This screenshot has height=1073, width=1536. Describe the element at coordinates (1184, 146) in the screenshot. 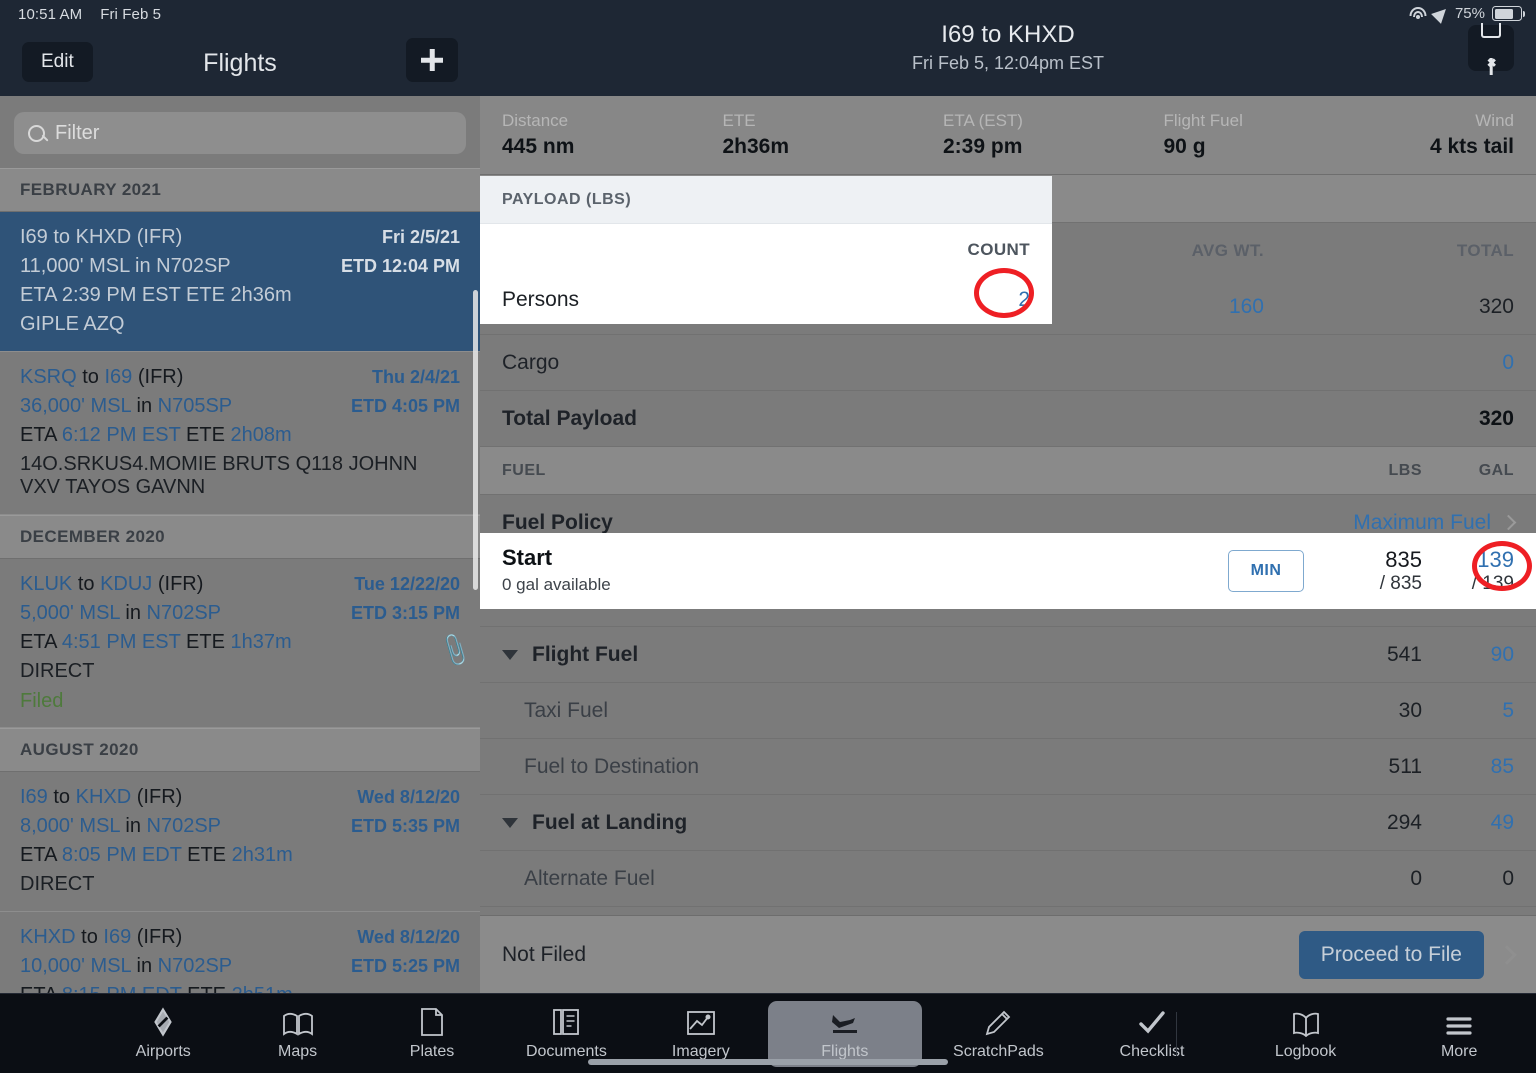

I see `summary-value: 90 g` at that location.